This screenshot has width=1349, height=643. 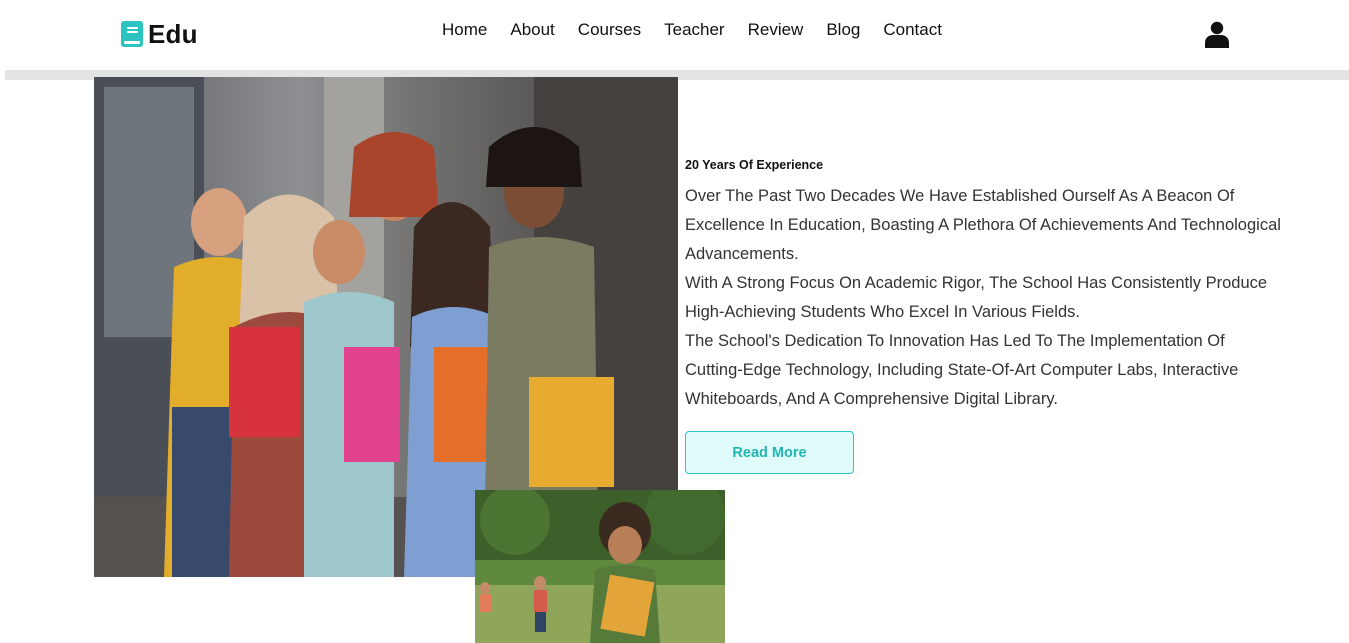 What do you see at coordinates (769, 452) in the screenshot?
I see `read-more-button: Read More` at bounding box center [769, 452].